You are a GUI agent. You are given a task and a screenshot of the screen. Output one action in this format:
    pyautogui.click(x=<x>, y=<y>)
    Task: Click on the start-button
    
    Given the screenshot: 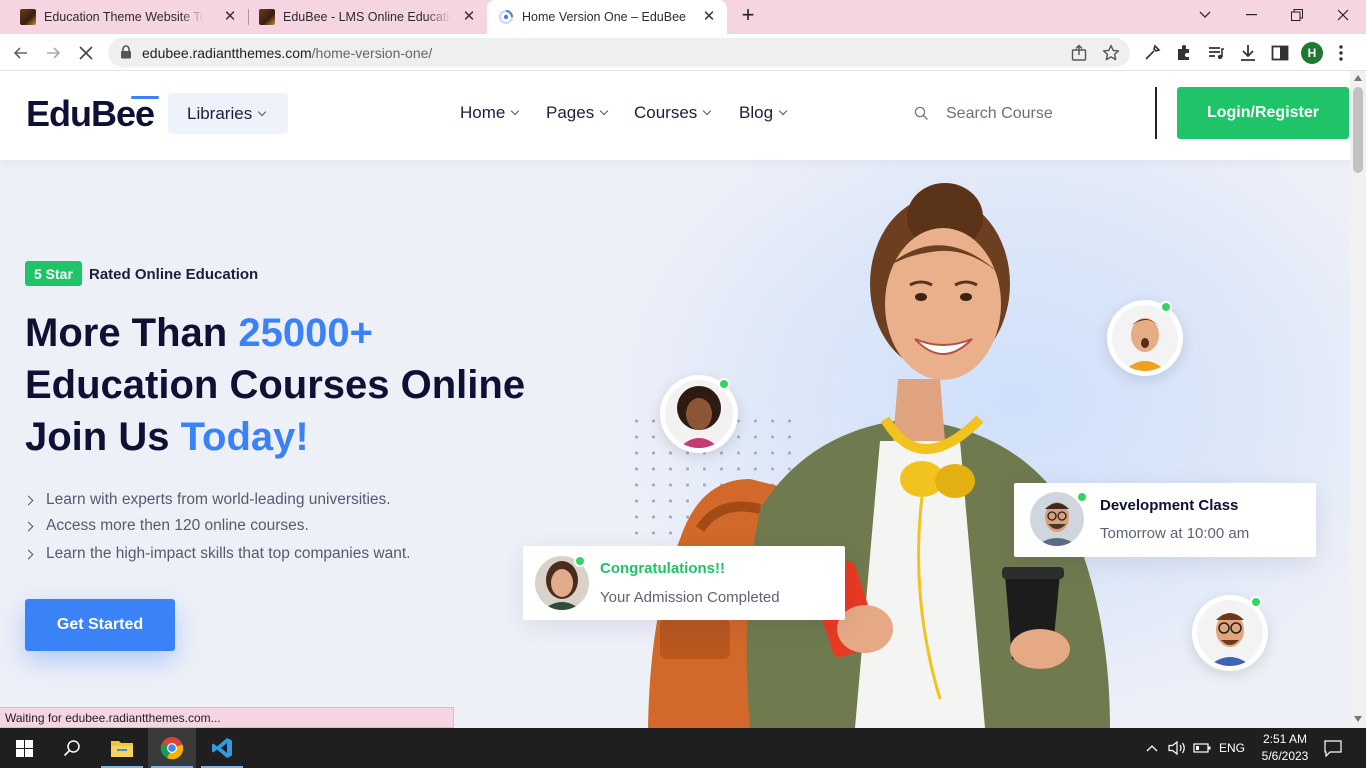 What is the action you would take?
    pyautogui.click(x=24, y=748)
    